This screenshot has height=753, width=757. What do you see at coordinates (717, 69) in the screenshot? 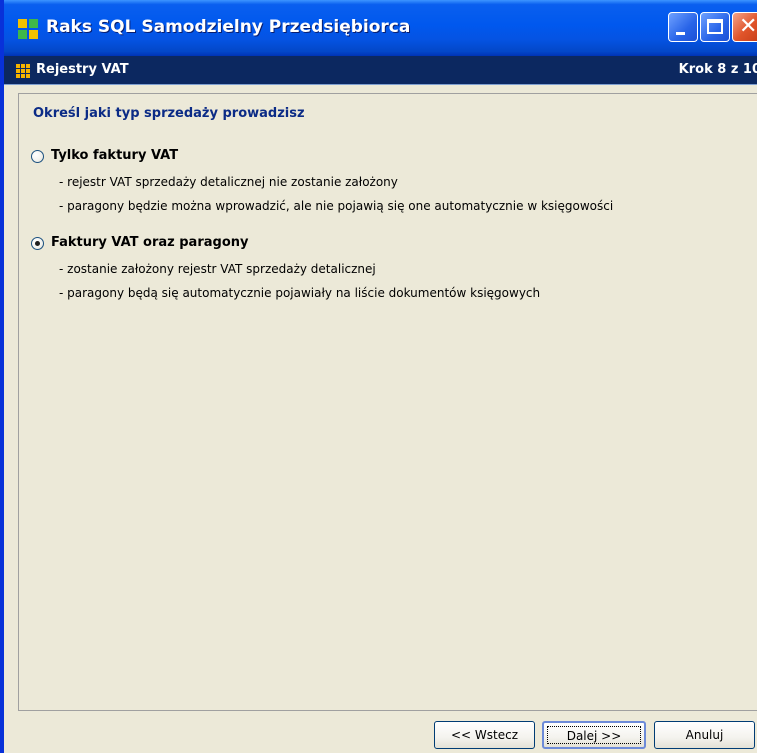
I see `wizard-step-counter: Krok 8 z 10` at bounding box center [717, 69].